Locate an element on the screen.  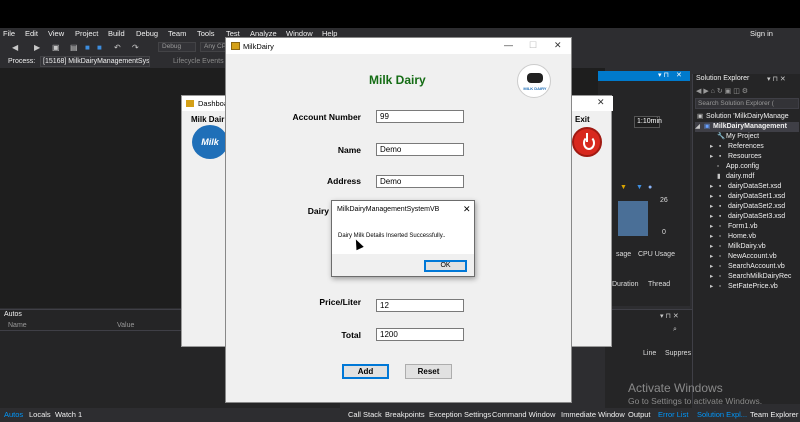
tree-item: ▸ ▫ Form1.vb is located at coordinates (734, 227).